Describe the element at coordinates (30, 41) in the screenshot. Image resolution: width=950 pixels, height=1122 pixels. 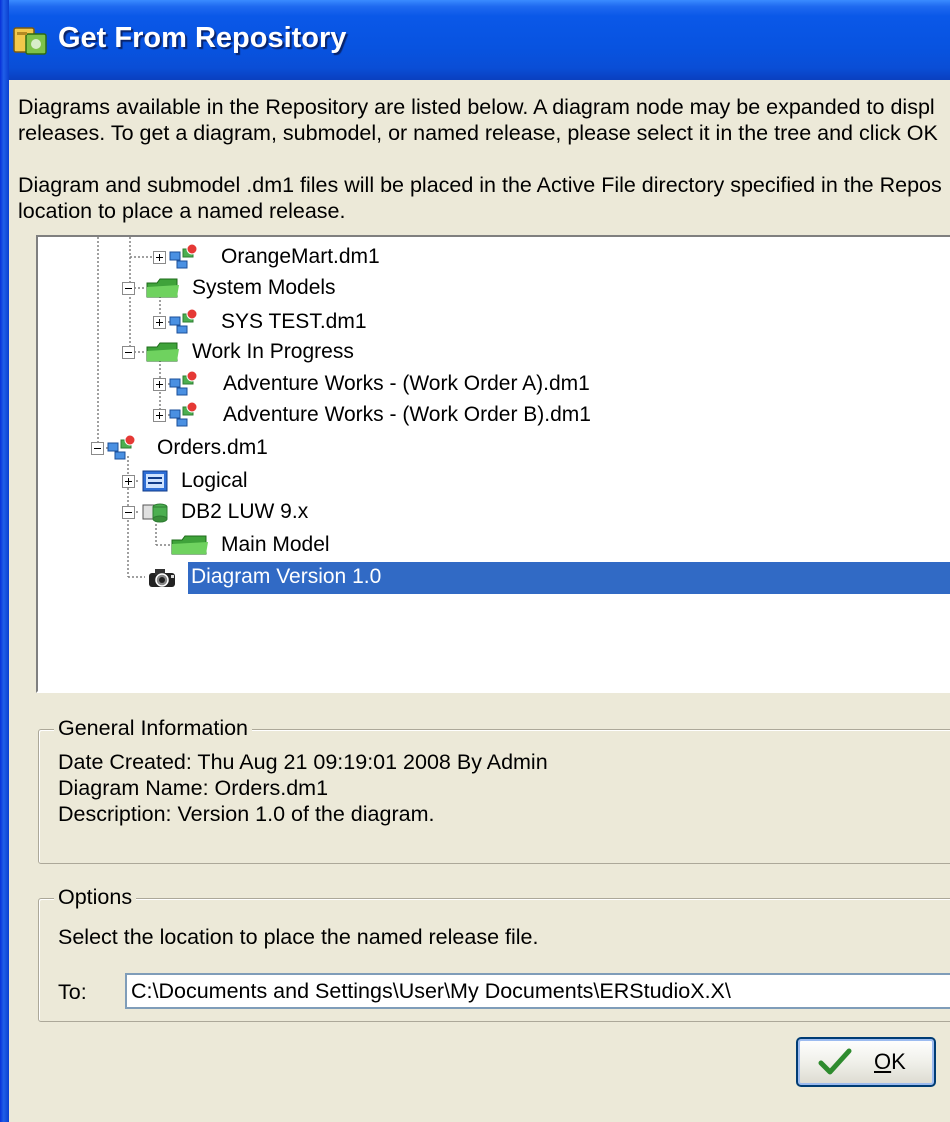
I see `repository-dialog-icon` at that location.